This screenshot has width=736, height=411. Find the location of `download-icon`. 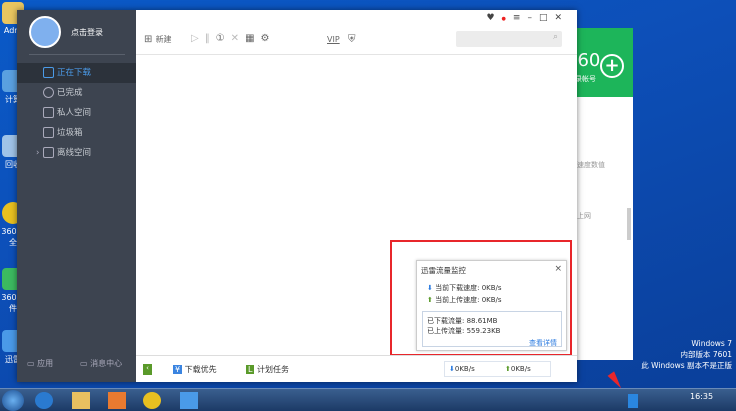

download-icon is located at coordinates (48, 72).